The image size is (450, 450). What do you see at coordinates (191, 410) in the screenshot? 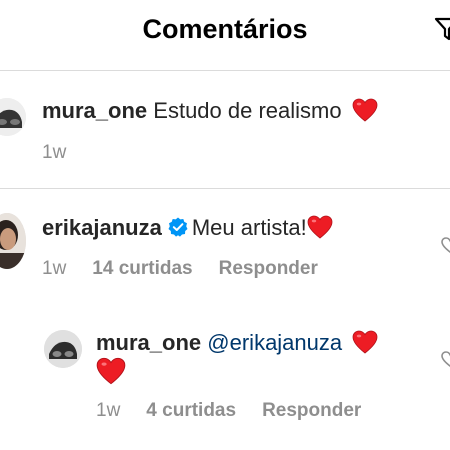
I see `likes-count-link: 4 curtidas` at bounding box center [191, 410].